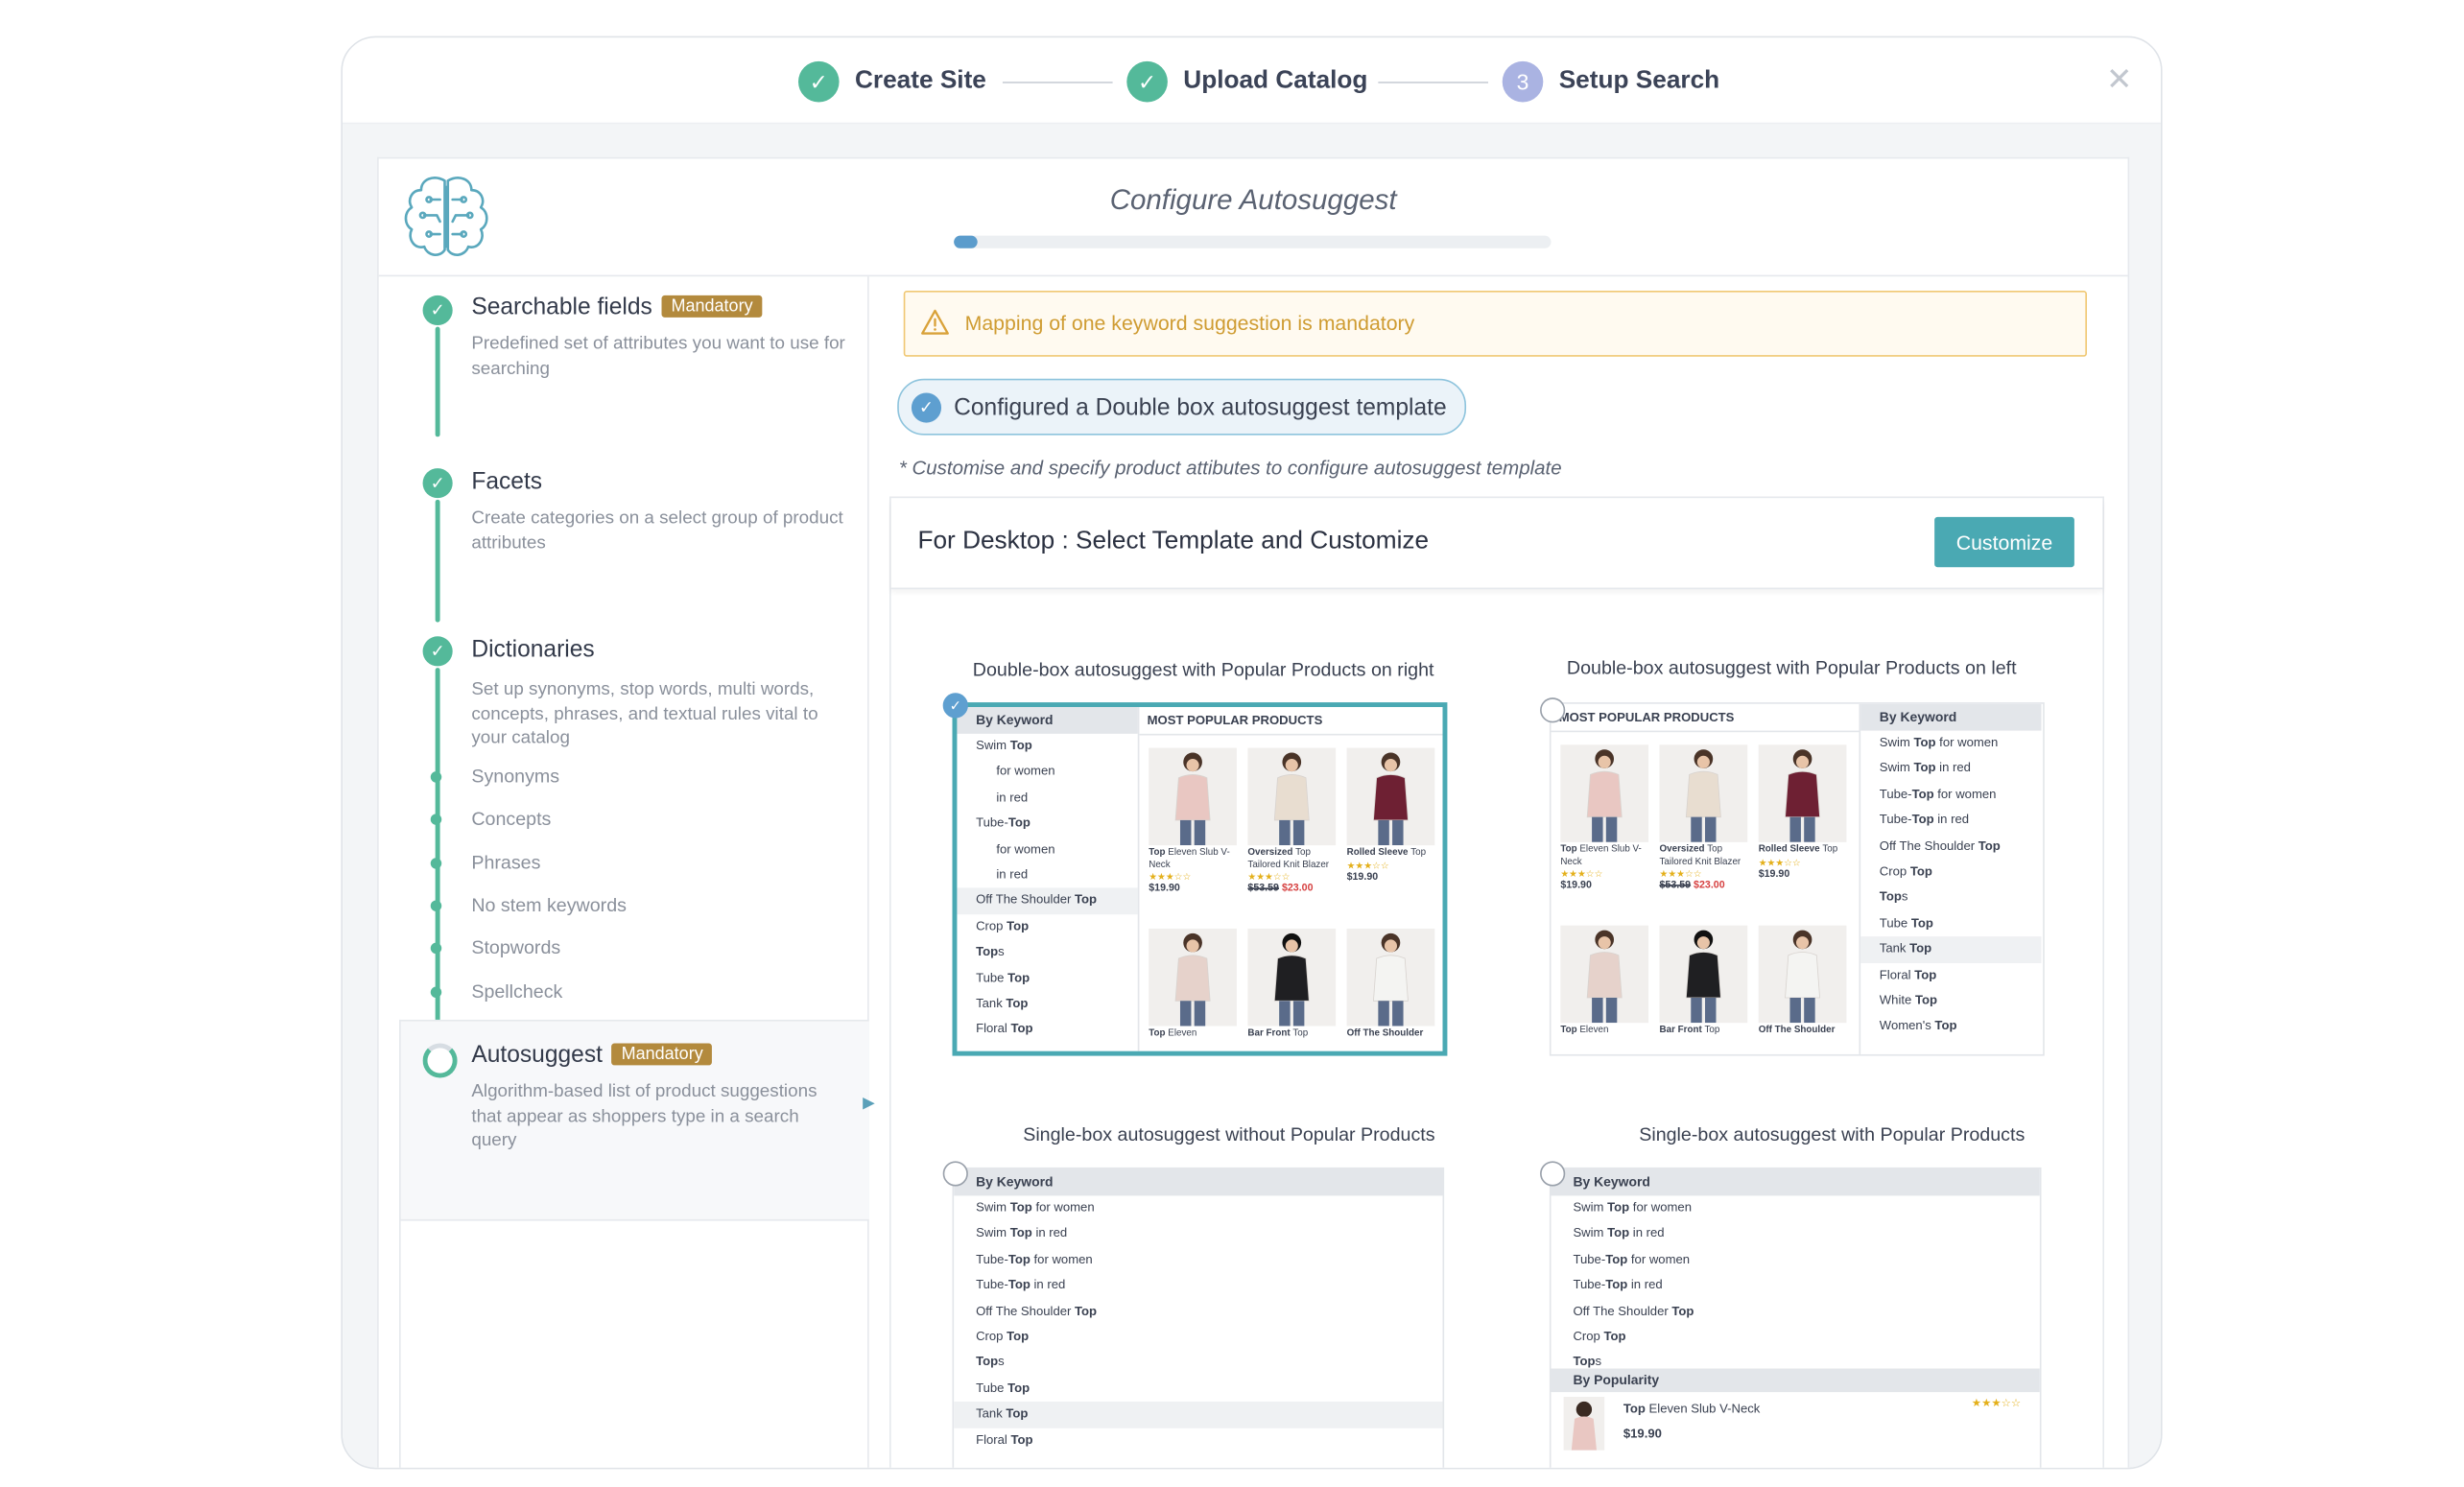  What do you see at coordinates (1610, 81) in the screenshot?
I see `step-setup-search: 3 Setup Search` at bounding box center [1610, 81].